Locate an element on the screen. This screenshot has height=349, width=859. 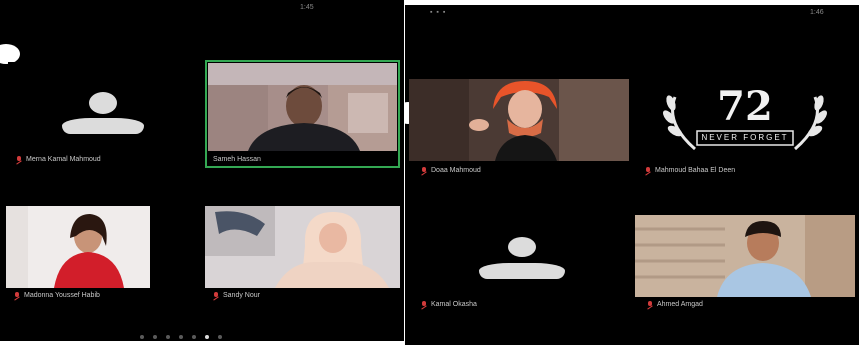
participant-name-row: Merna Kamal Mahmoud is located at coordinates (58, 159).